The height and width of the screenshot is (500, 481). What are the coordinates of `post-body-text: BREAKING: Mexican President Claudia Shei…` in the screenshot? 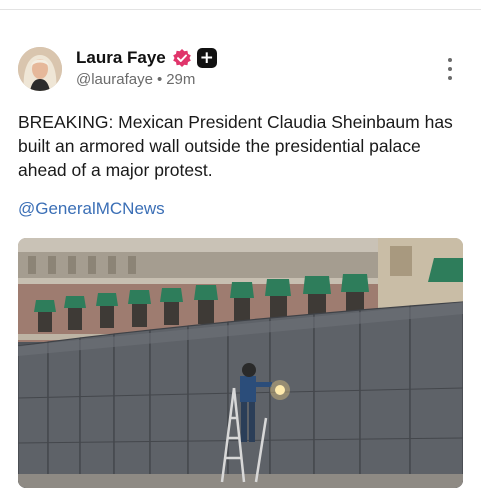 It's located at (235, 146).